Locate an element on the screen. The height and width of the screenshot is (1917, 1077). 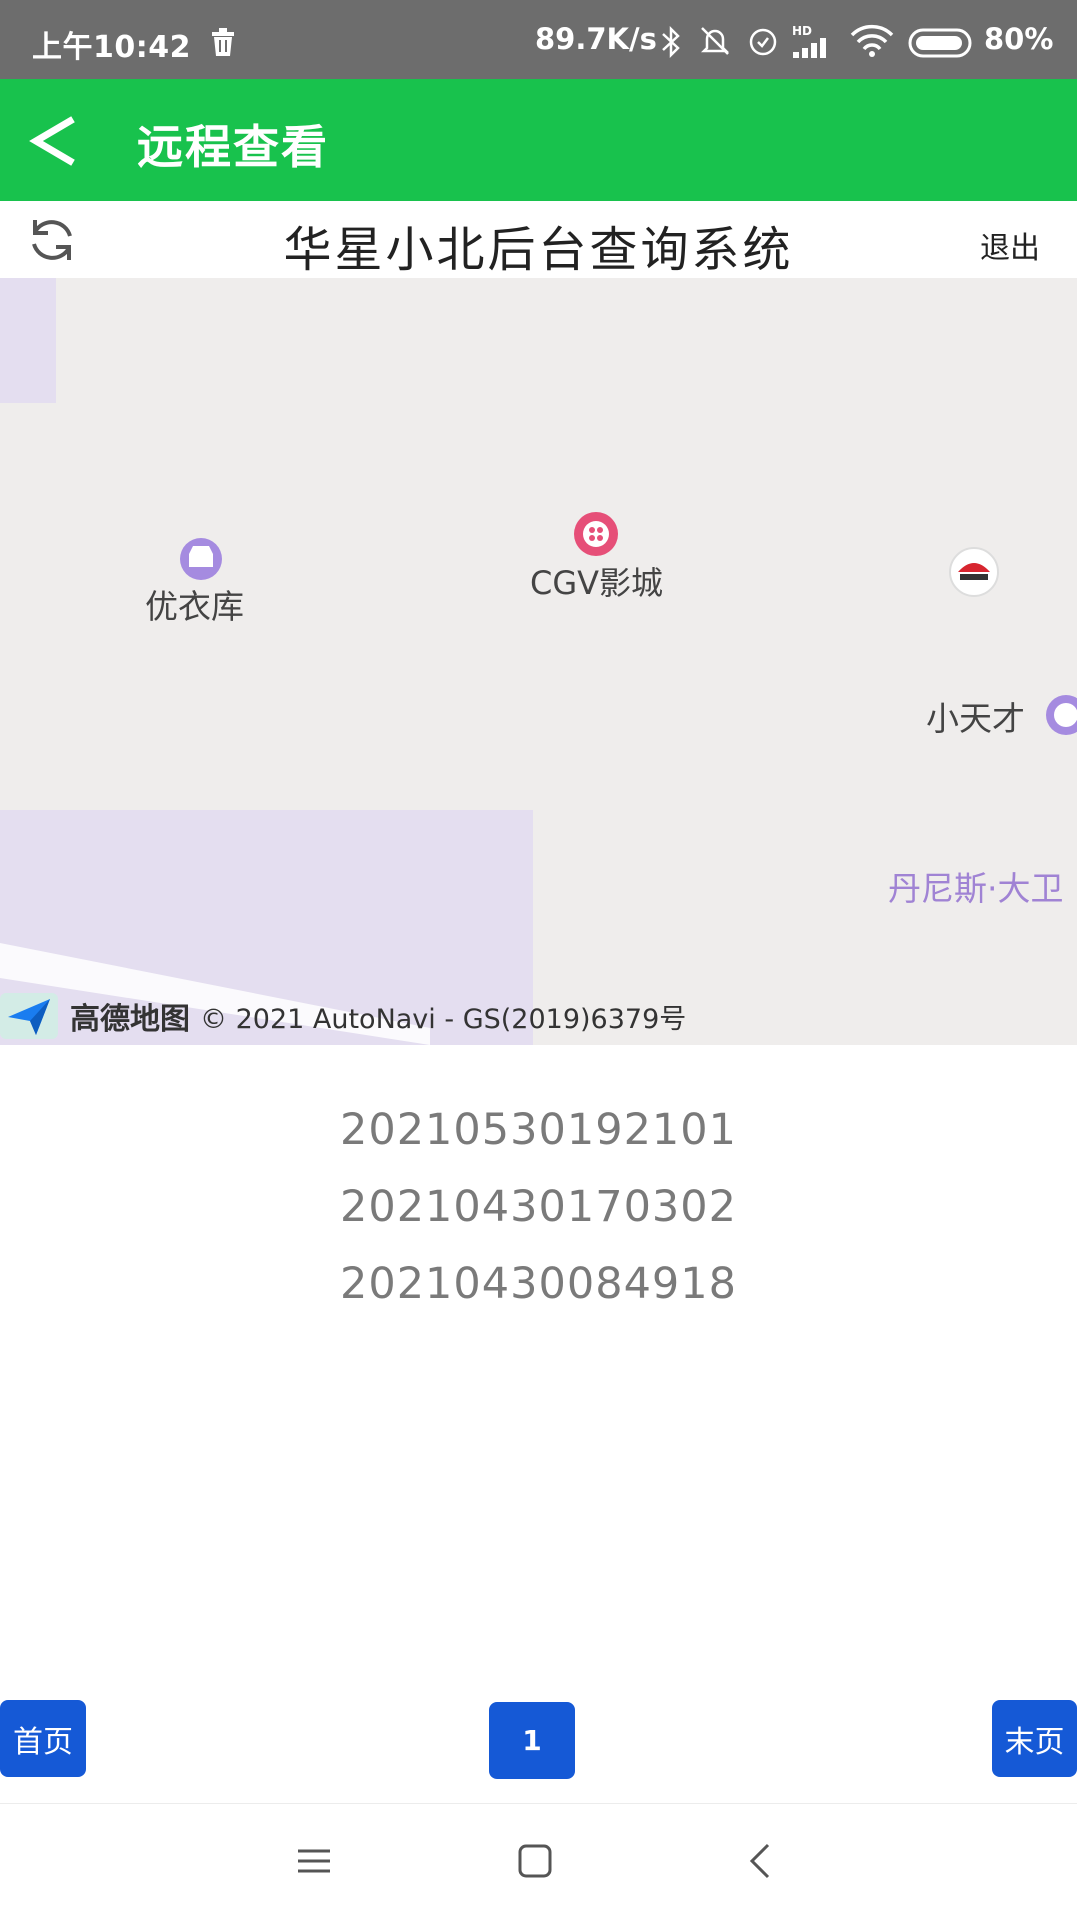
battery-icon is located at coordinates (940, 43).